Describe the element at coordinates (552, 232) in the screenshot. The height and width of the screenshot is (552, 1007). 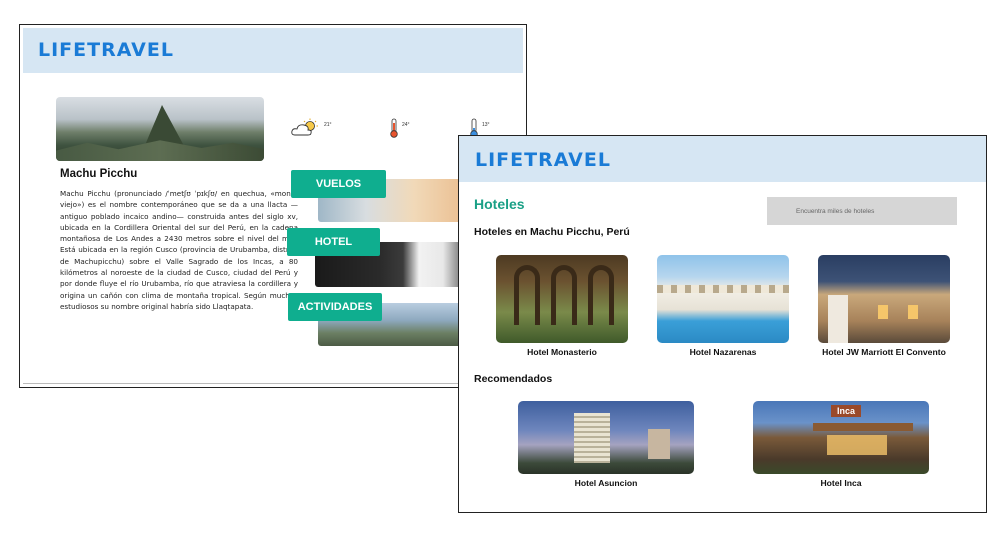
I see `section-title-hotels: Hoteles en Machu Picchu, Perú` at that location.